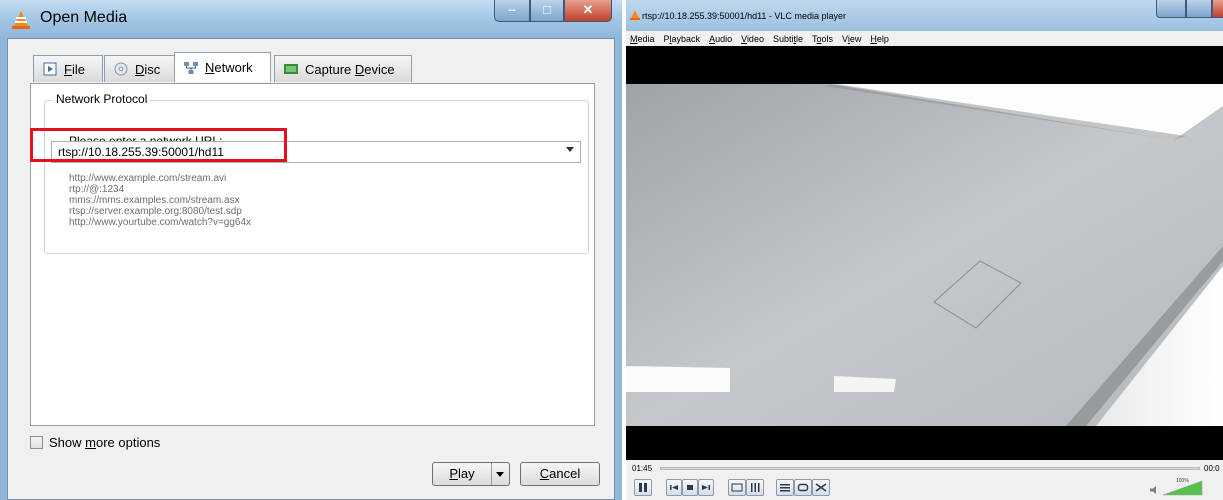 The image size is (1223, 500). What do you see at coordinates (500, 474) in the screenshot?
I see `play-dropdown-arrow-icon` at bounding box center [500, 474].